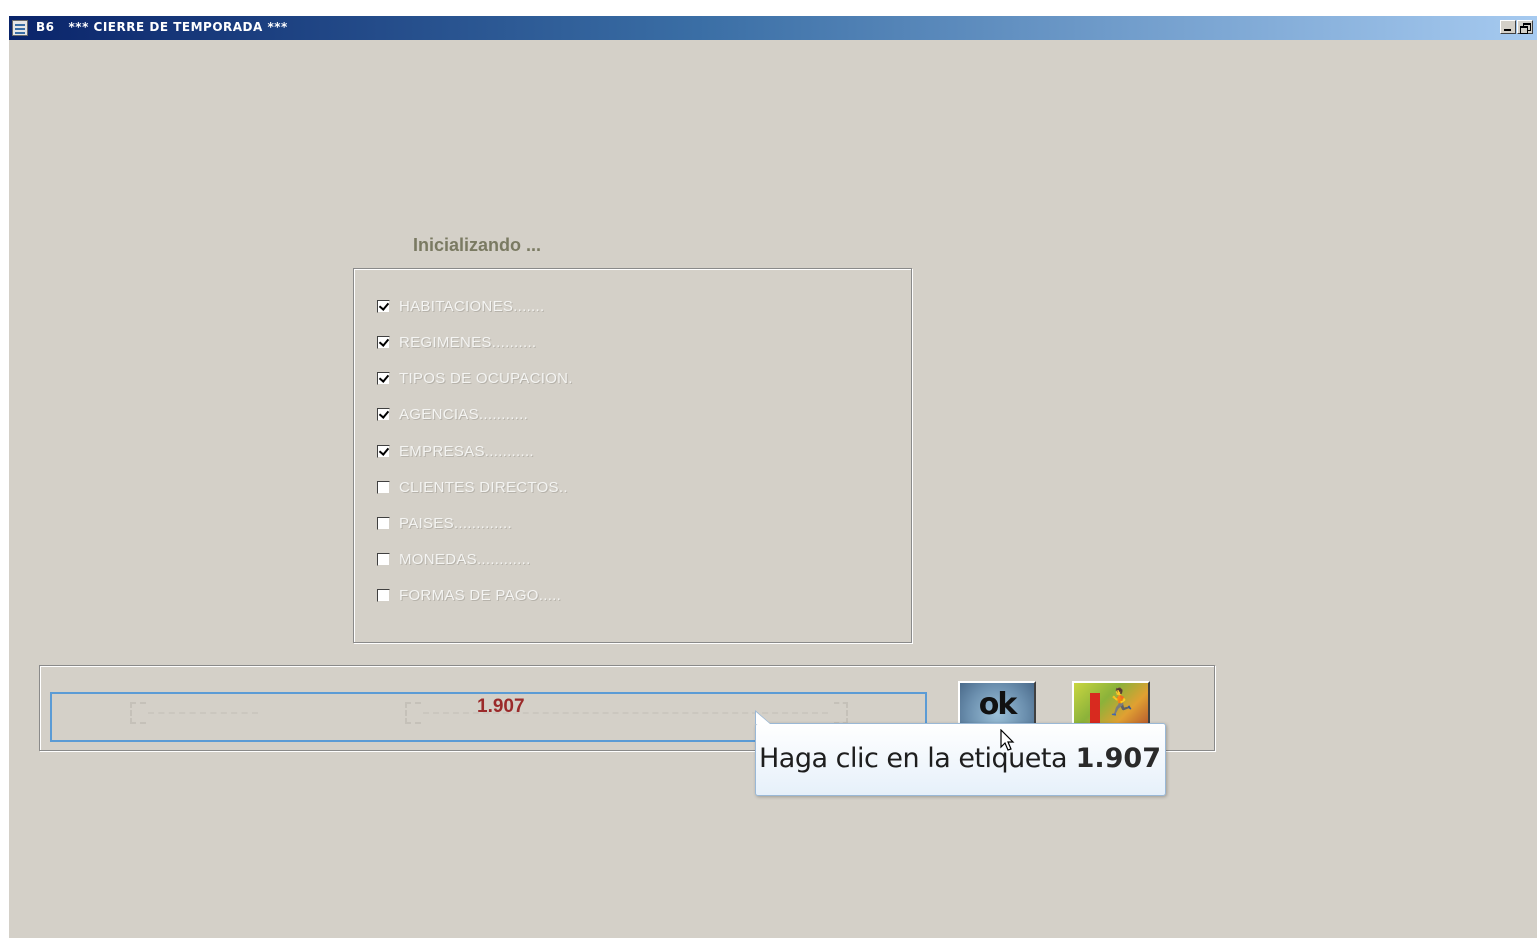  What do you see at coordinates (486, 378) in the screenshot?
I see `item-label: TIPOS DE OCUPACION.` at bounding box center [486, 378].